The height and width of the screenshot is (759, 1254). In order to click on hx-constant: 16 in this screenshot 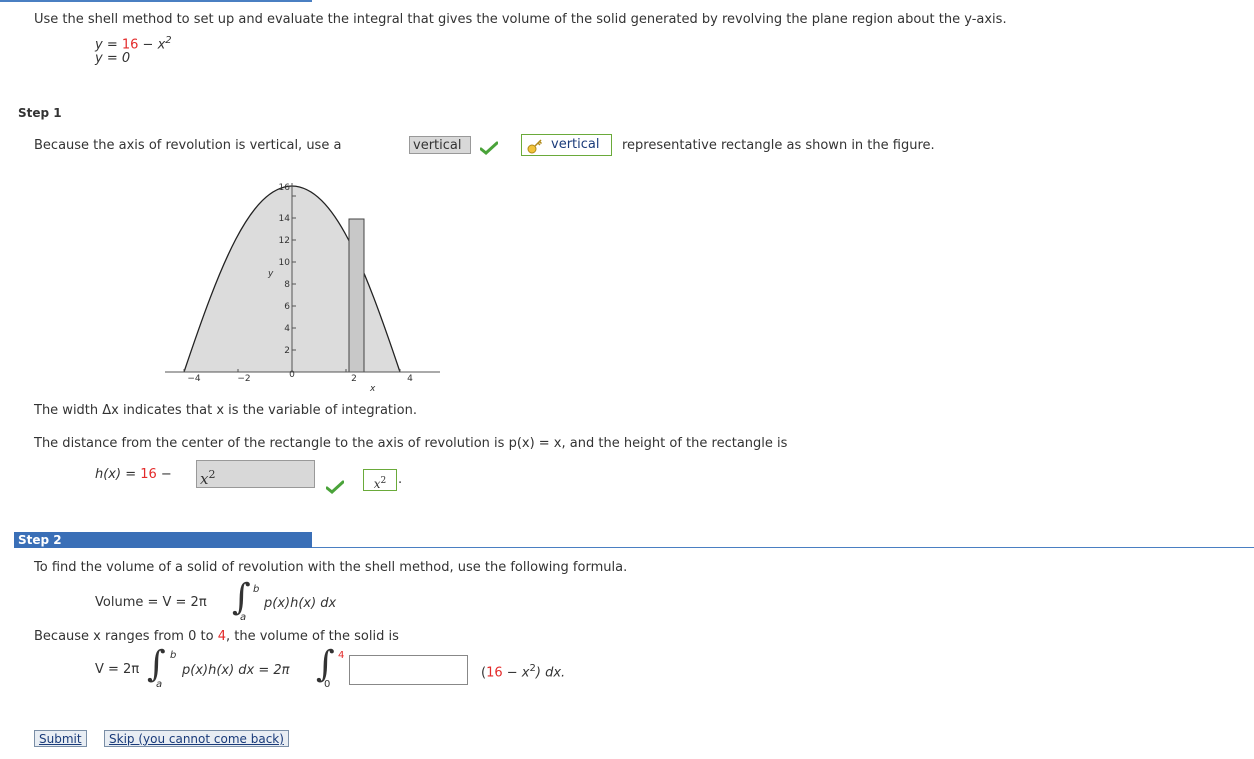, I will do `click(148, 474)`.